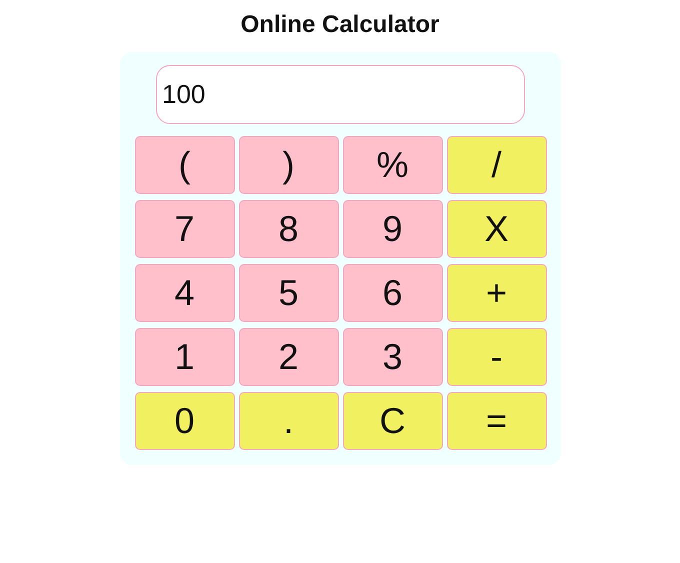 The height and width of the screenshot is (563, 680). Describe the element at coordinates (184, 229) in the screenshot. I see `key-button: 7` at that location.